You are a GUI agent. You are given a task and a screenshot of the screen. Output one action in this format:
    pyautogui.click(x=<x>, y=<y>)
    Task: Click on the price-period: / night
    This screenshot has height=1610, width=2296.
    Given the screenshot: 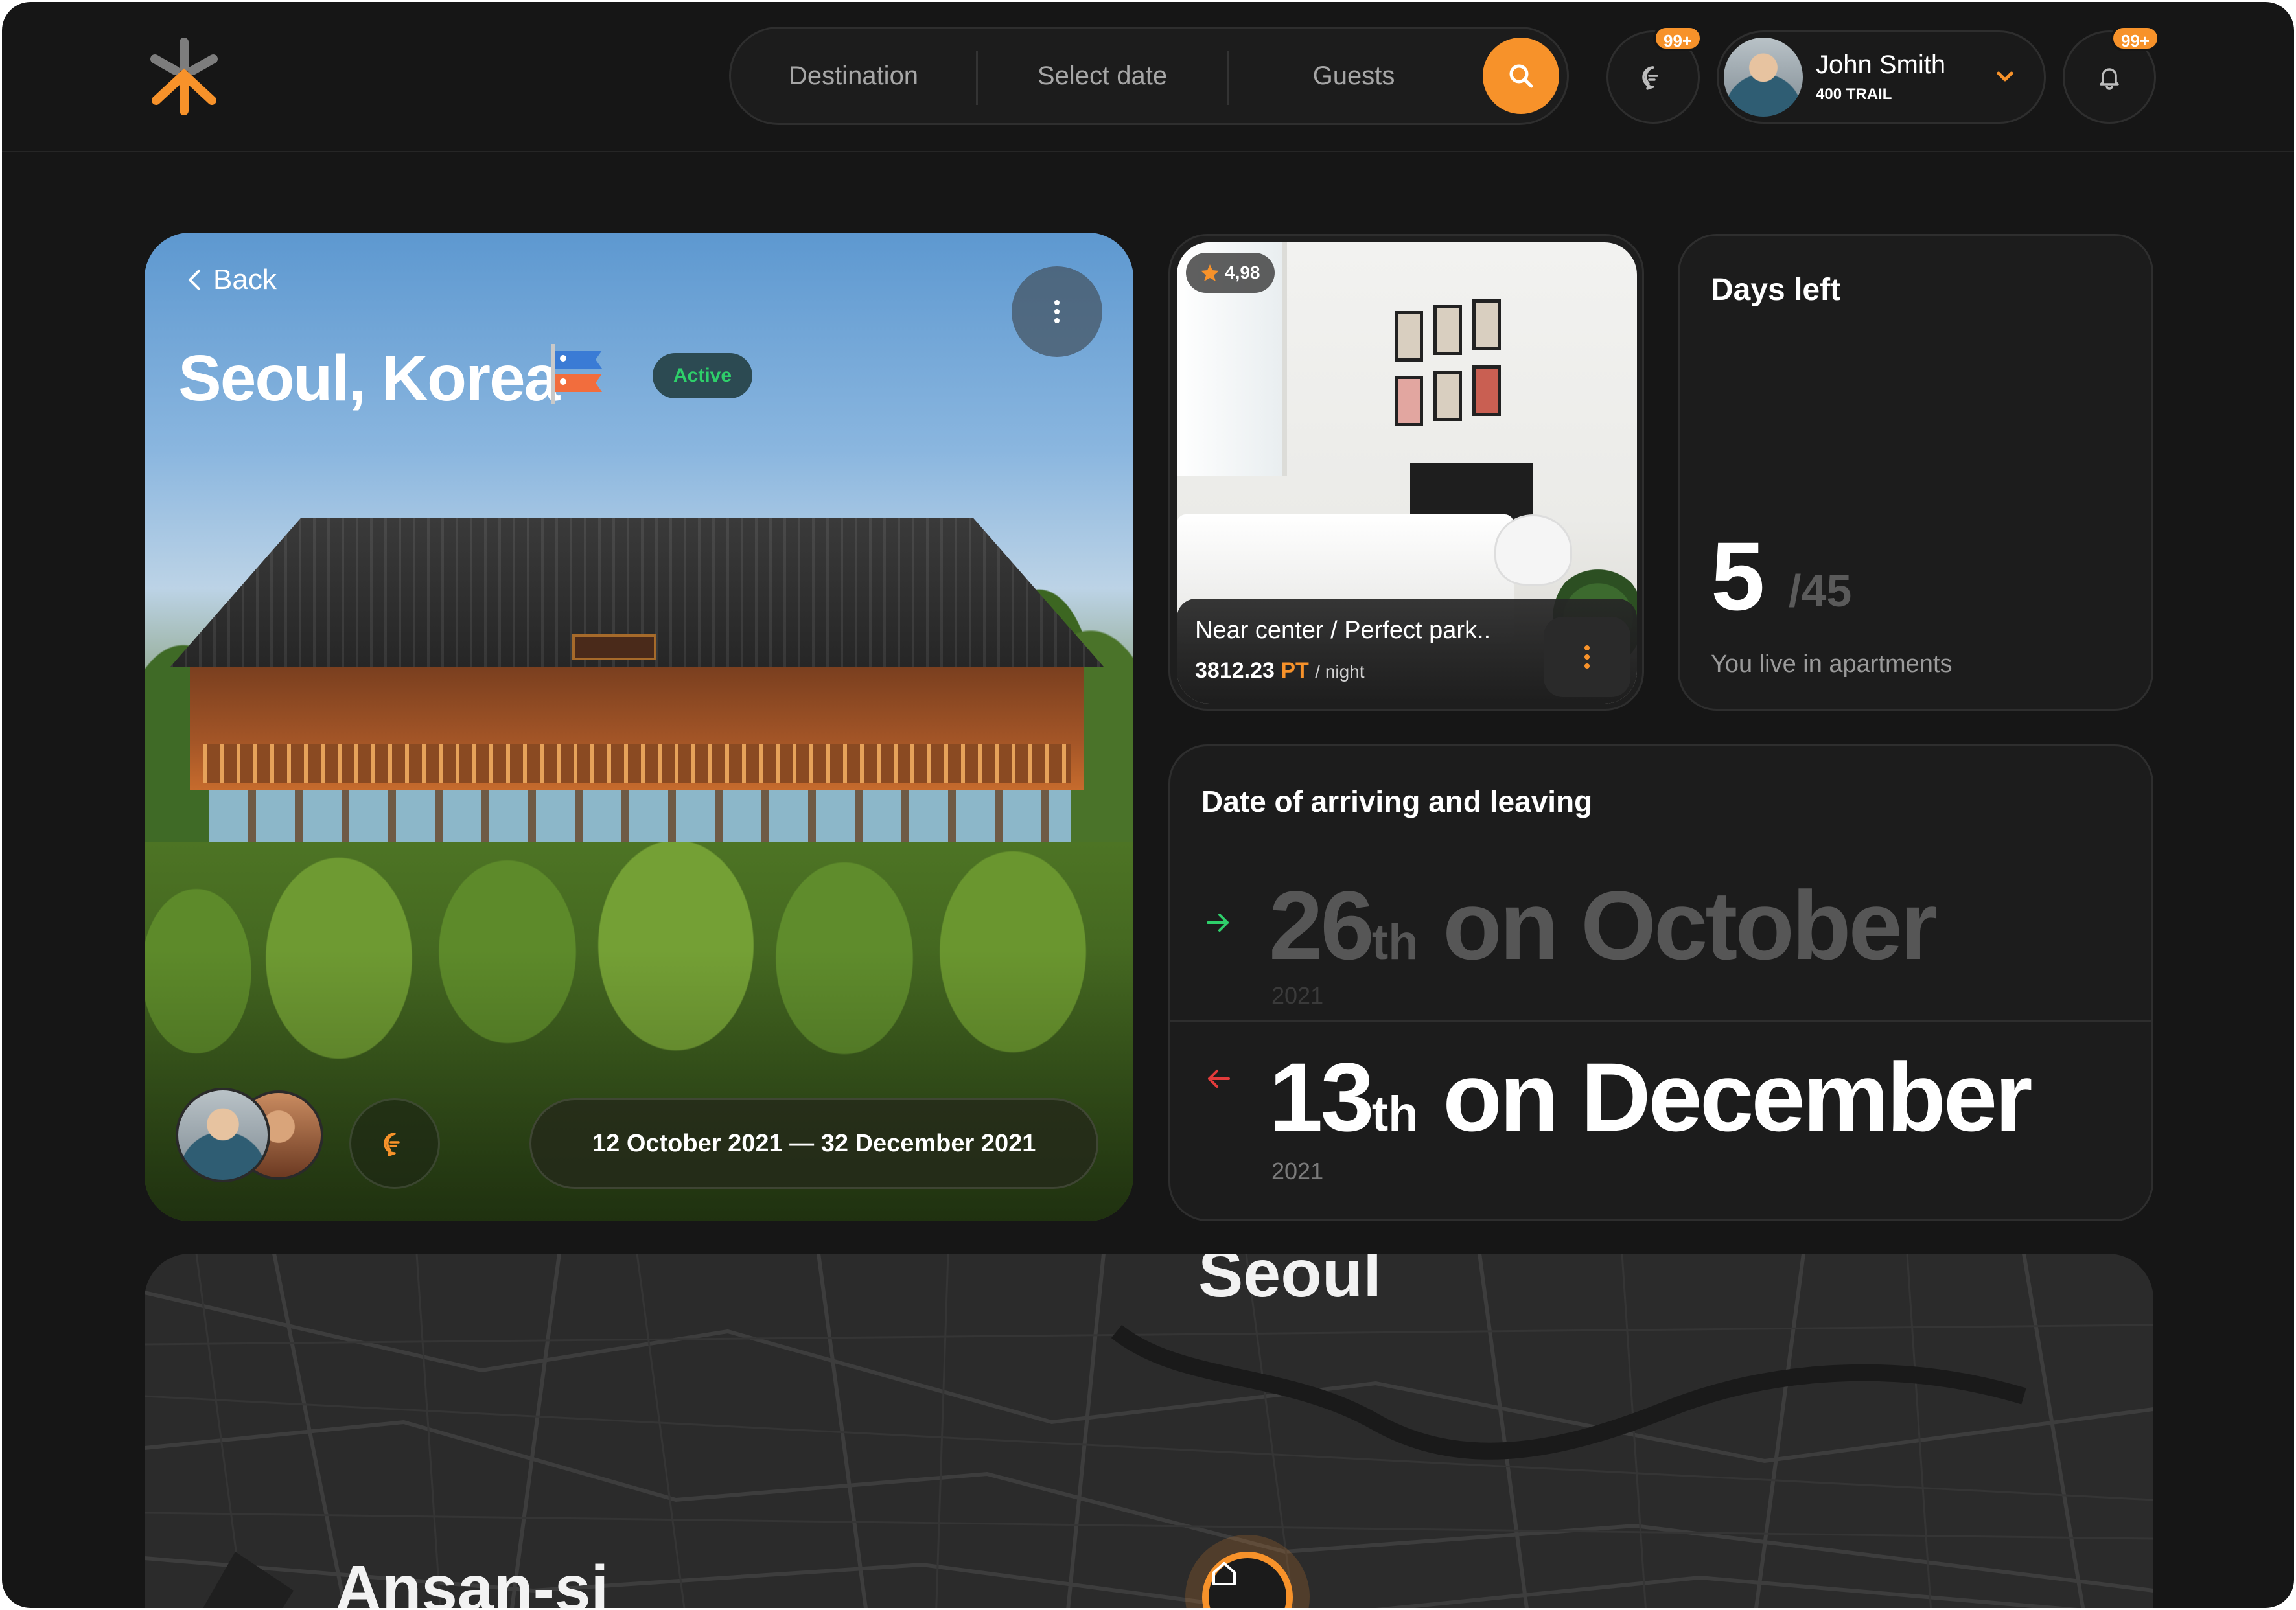 What is the action you would take?
    pyautogui.click(x=1340, y=671)
    